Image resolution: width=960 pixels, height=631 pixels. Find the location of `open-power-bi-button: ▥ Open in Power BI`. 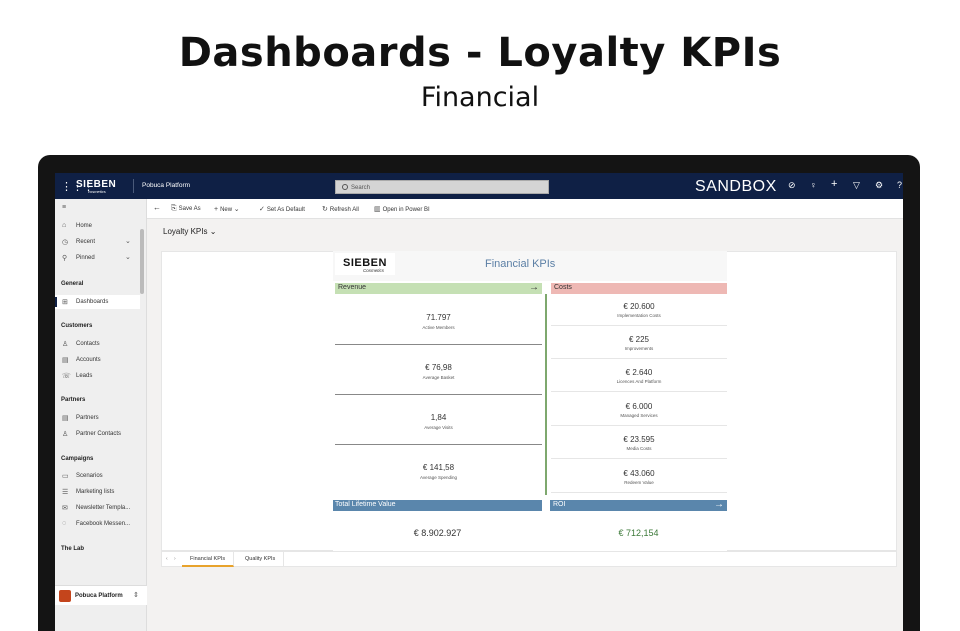

open-power-bi-button: ▥ Open in Power BI is located at coordinates (402, 209).